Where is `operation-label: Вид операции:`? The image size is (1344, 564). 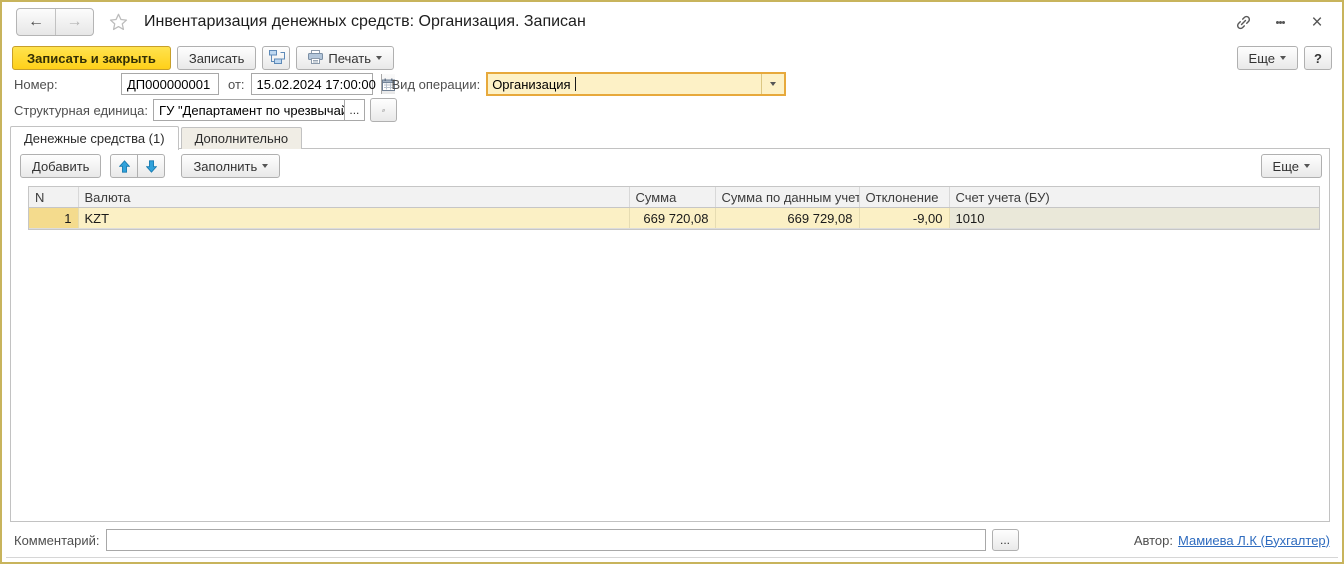
operation-label: Вид операции: is located at coordinates (436, 84).